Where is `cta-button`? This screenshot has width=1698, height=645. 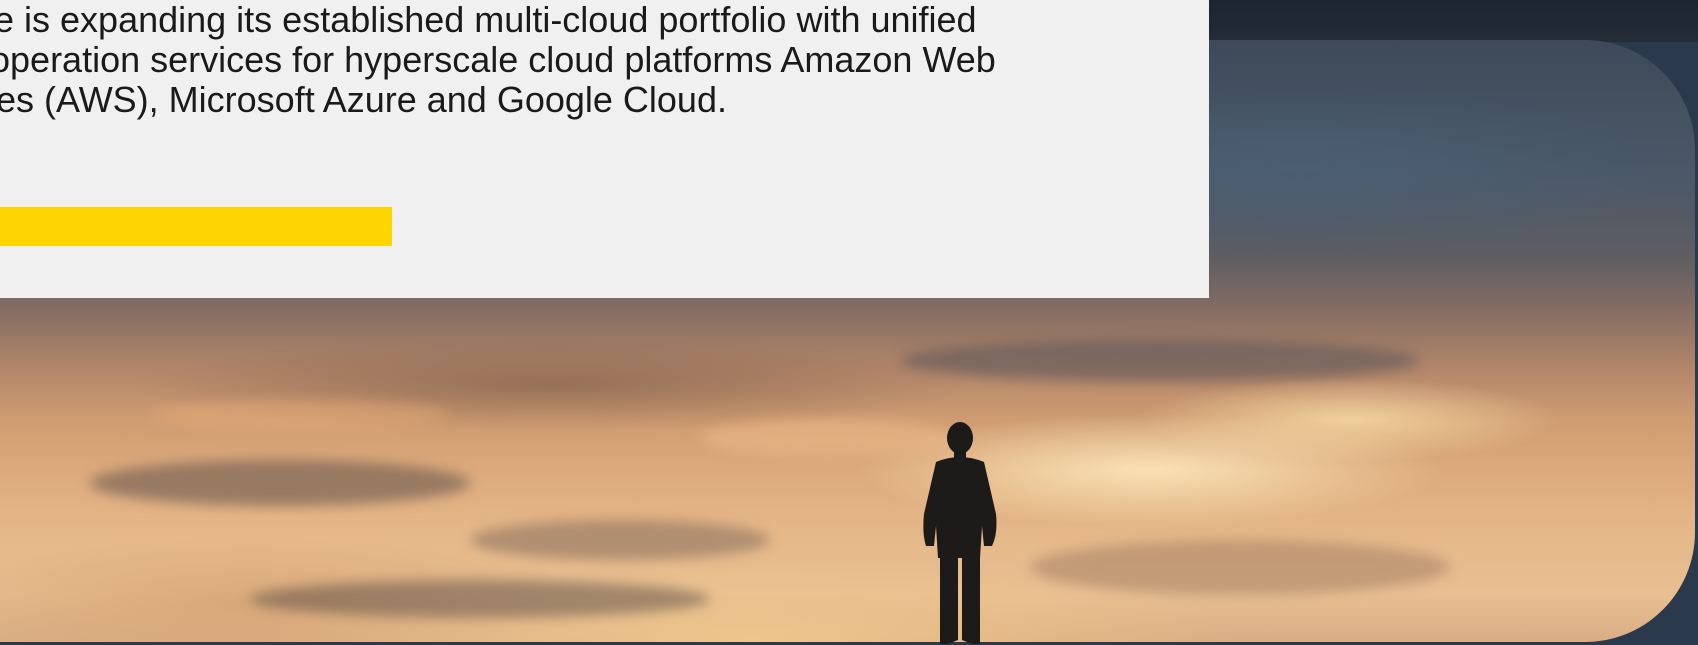
cta-button is located at coordinates (196, 226).